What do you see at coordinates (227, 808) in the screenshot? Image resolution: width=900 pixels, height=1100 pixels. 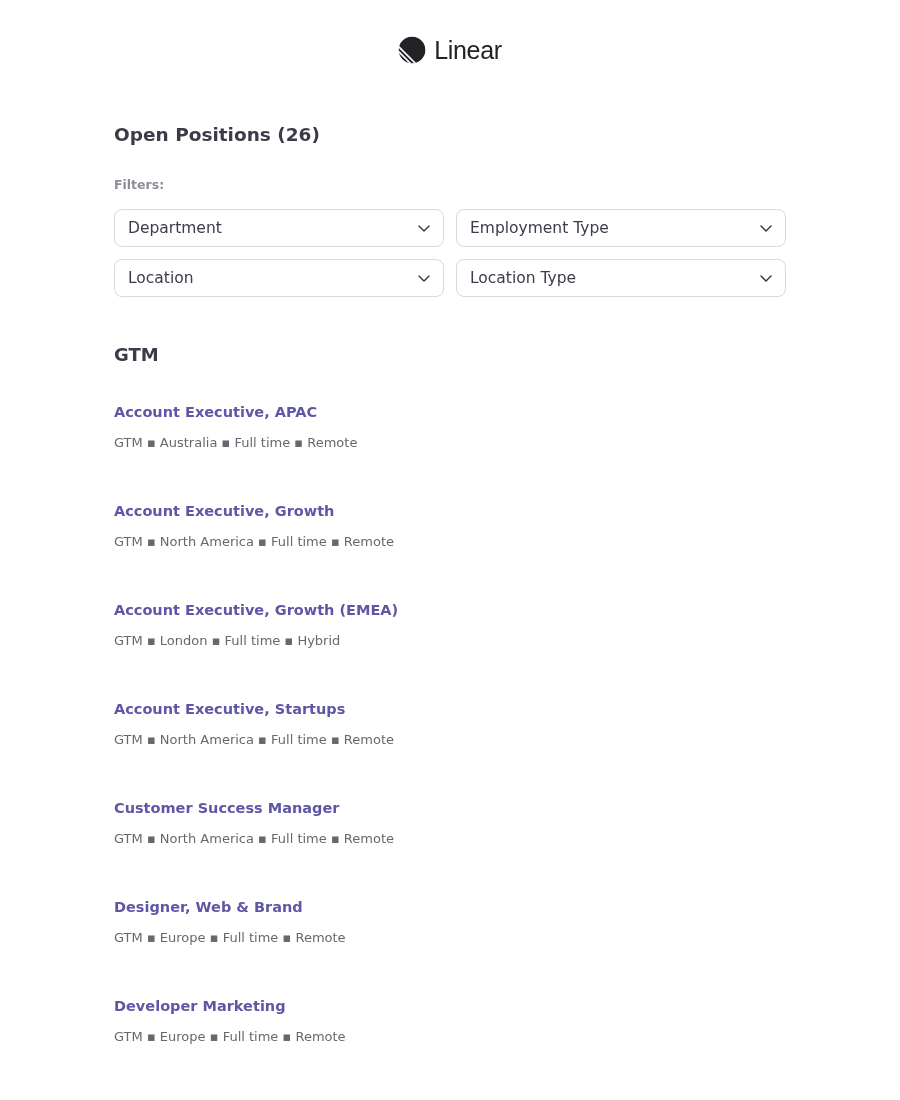 I see `job-title-link: Customer Success Manager` at bounding box center [227, 808].